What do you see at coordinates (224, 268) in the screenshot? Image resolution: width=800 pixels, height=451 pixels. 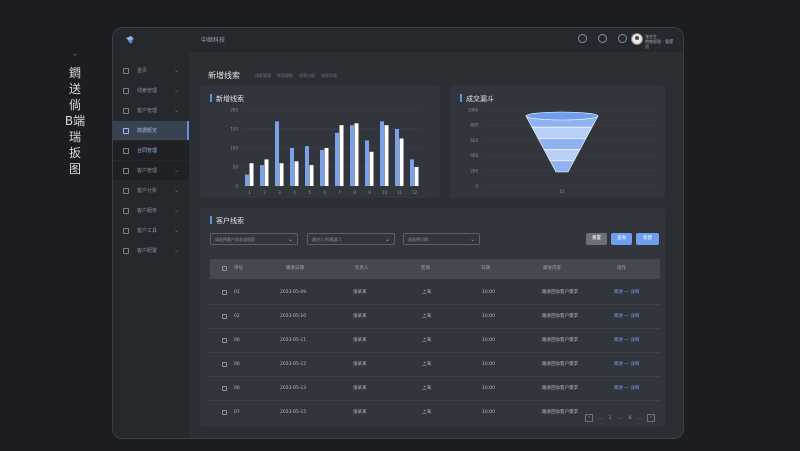 I see `select-all-checkbox` at bounding box center [224, 268].